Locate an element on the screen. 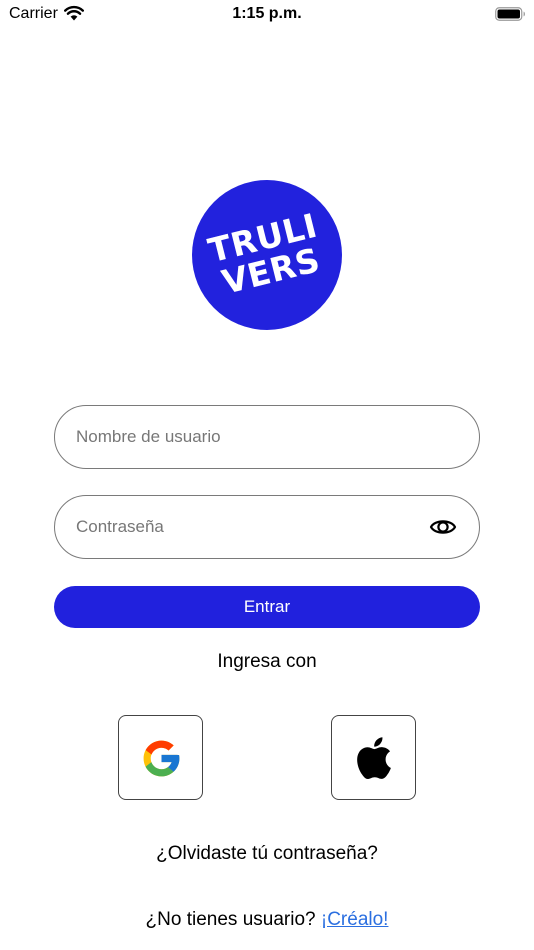 The image size is (534, 950). apple-login-button is located at coordinates (373, 757).